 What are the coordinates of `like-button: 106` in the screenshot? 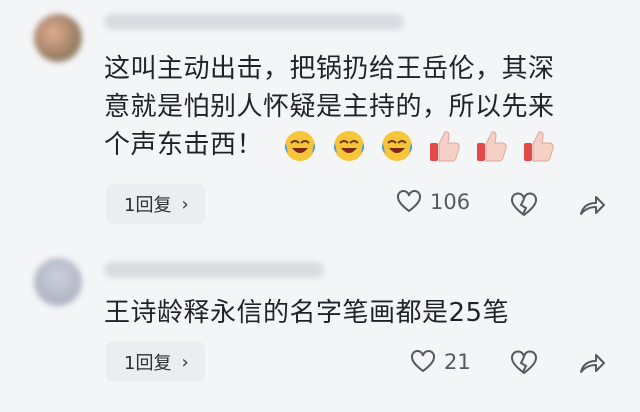 It's located at (433, 202).